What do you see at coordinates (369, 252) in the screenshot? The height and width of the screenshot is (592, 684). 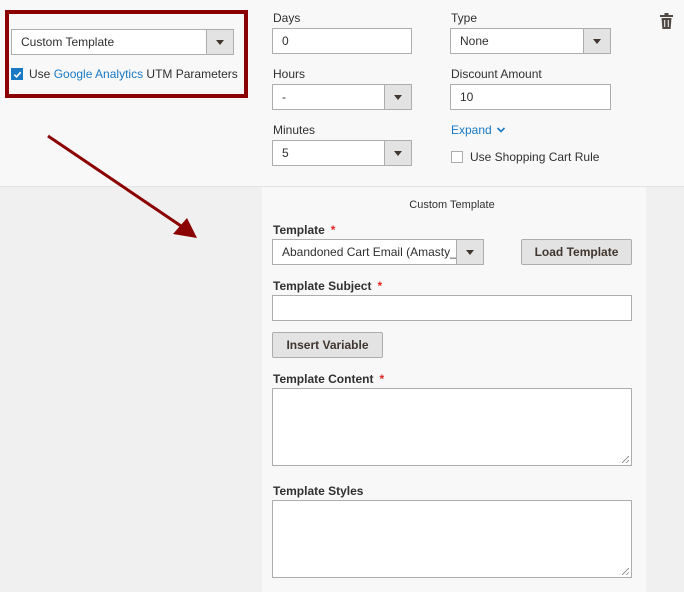 I see `template-select-value: Abandoned Cart Email (Amasty_Acart)` at bounding box center [369, 252].